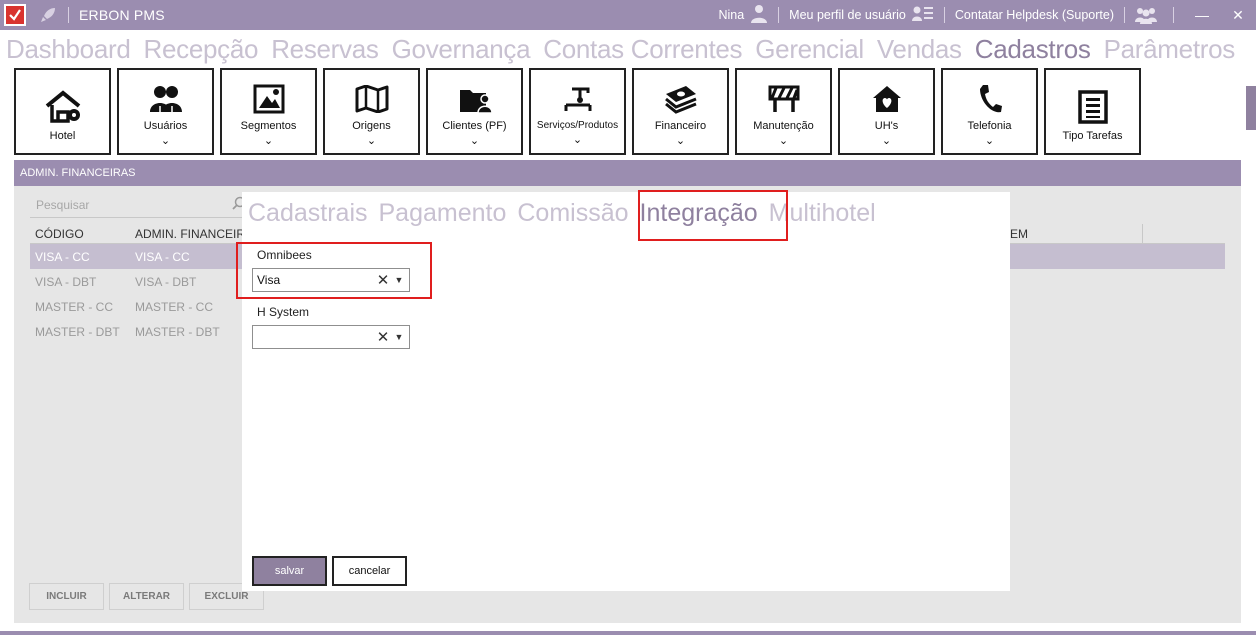  I want to click on ribbon-uhs-label: UH's, so click(886, 126).